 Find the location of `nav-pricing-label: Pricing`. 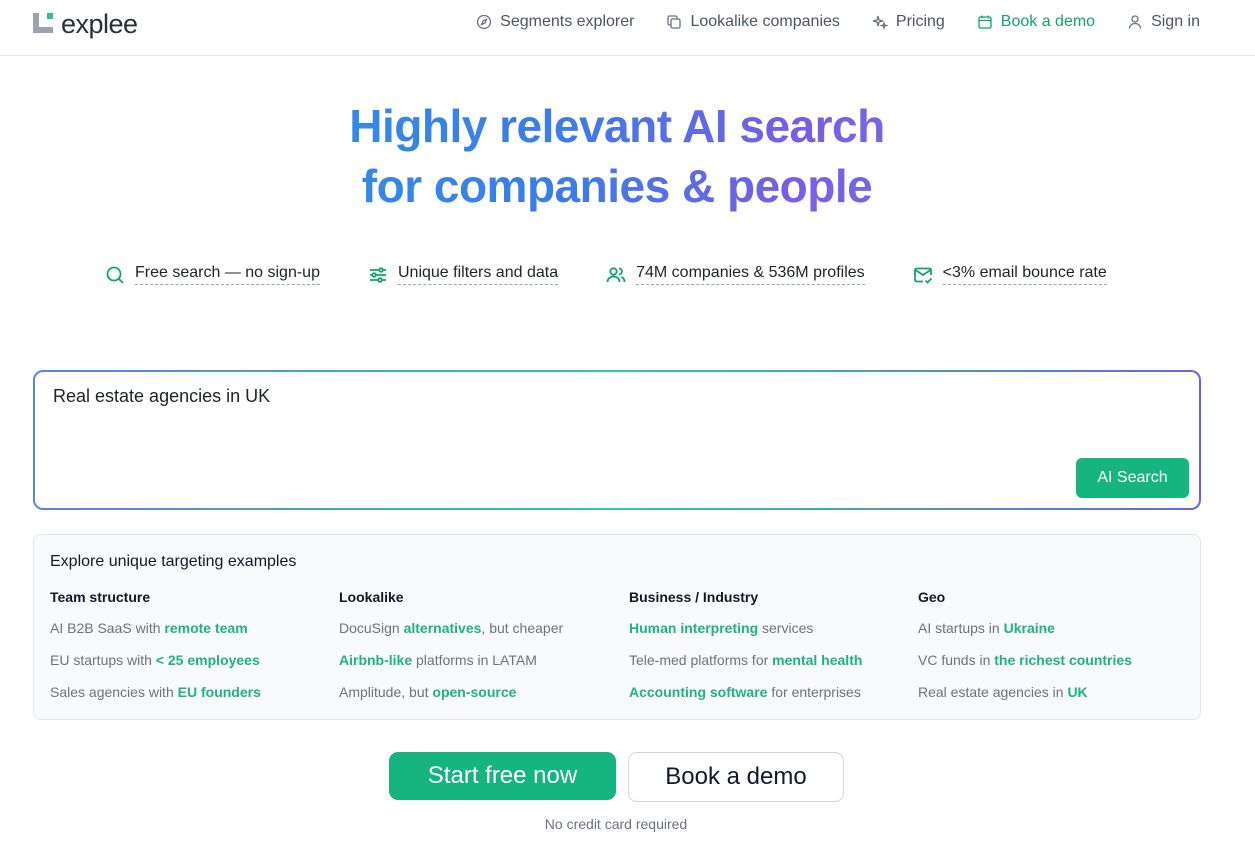

nav-pricing-label: Pricing is located at coordinates (920, 21).